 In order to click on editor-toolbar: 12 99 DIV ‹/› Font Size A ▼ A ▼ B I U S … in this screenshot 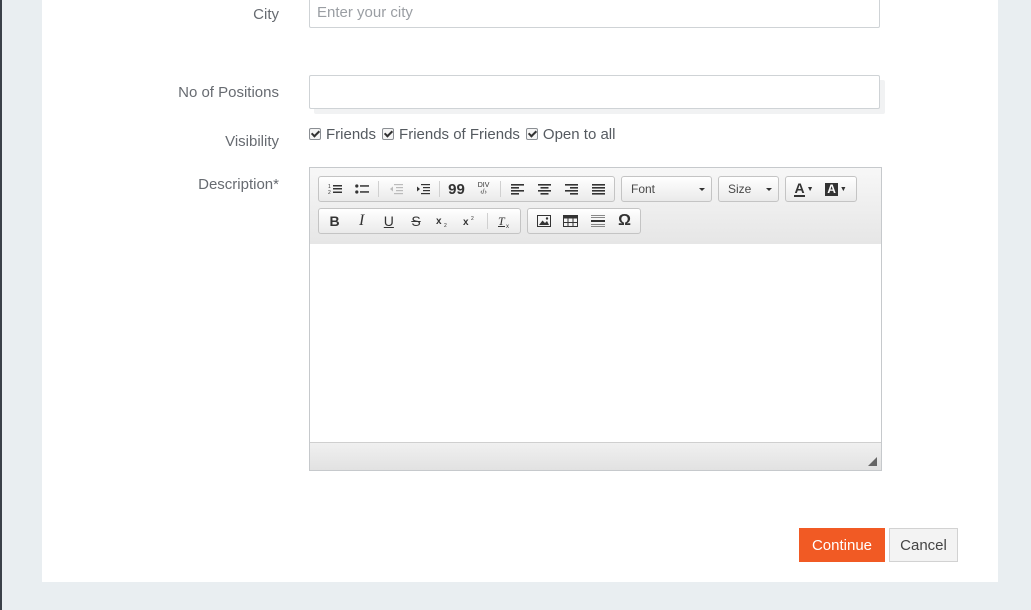, I will do `click(595, 206)`.